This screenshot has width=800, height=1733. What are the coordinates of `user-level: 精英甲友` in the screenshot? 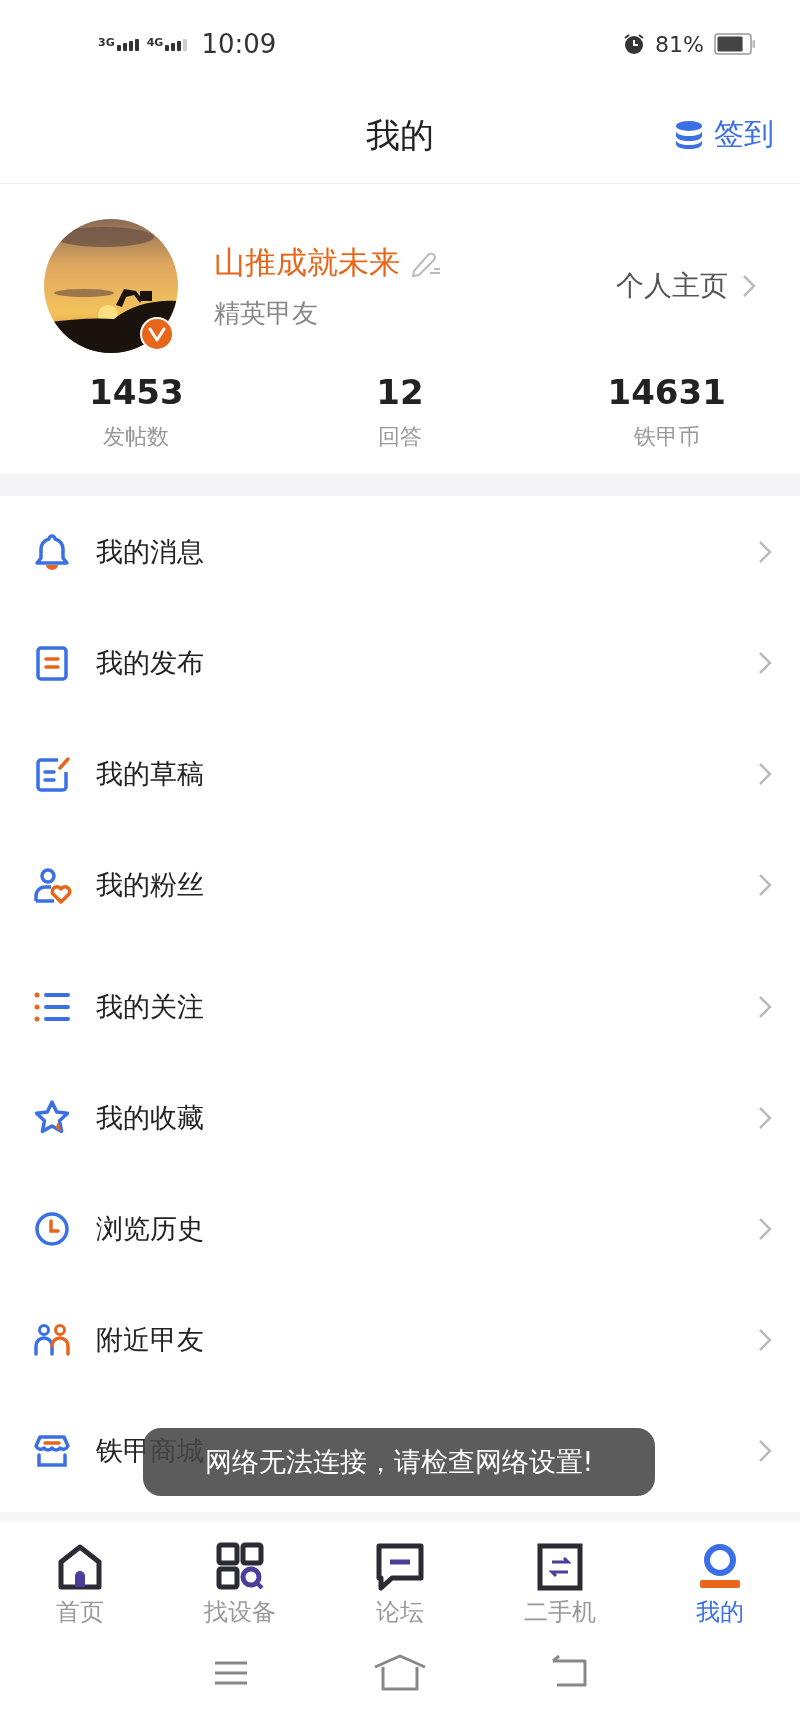 It's located at (266, 313).